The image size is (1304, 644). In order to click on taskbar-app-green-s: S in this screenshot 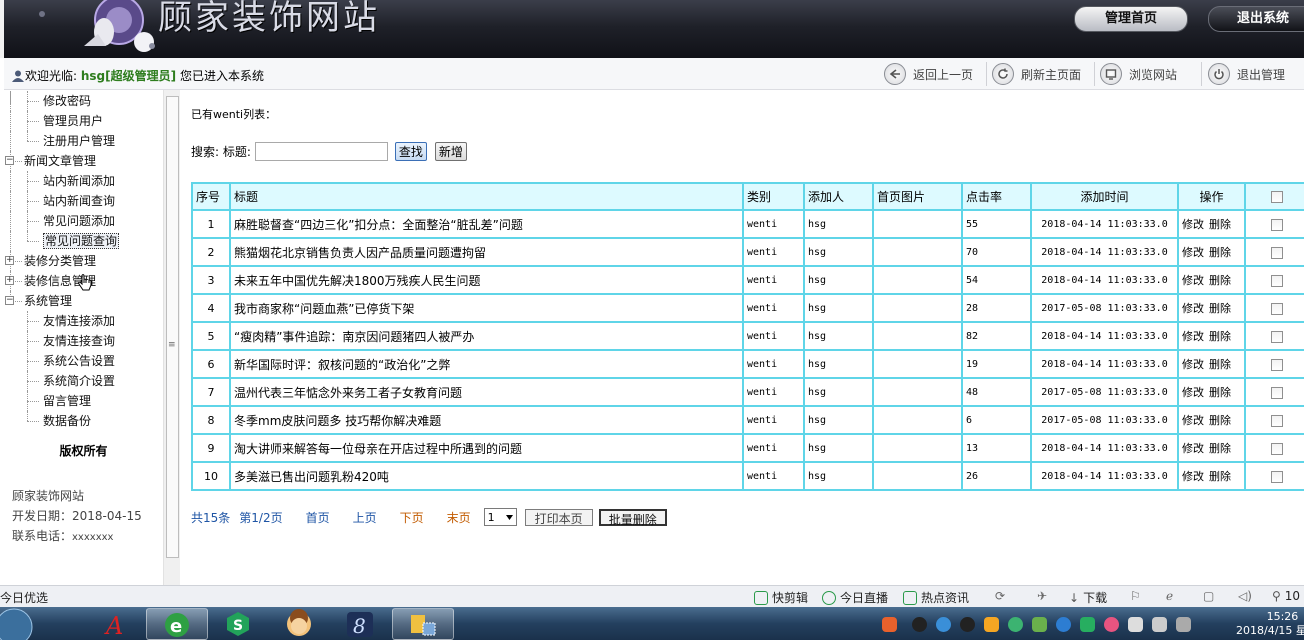, I will do `click(239, 624)`.